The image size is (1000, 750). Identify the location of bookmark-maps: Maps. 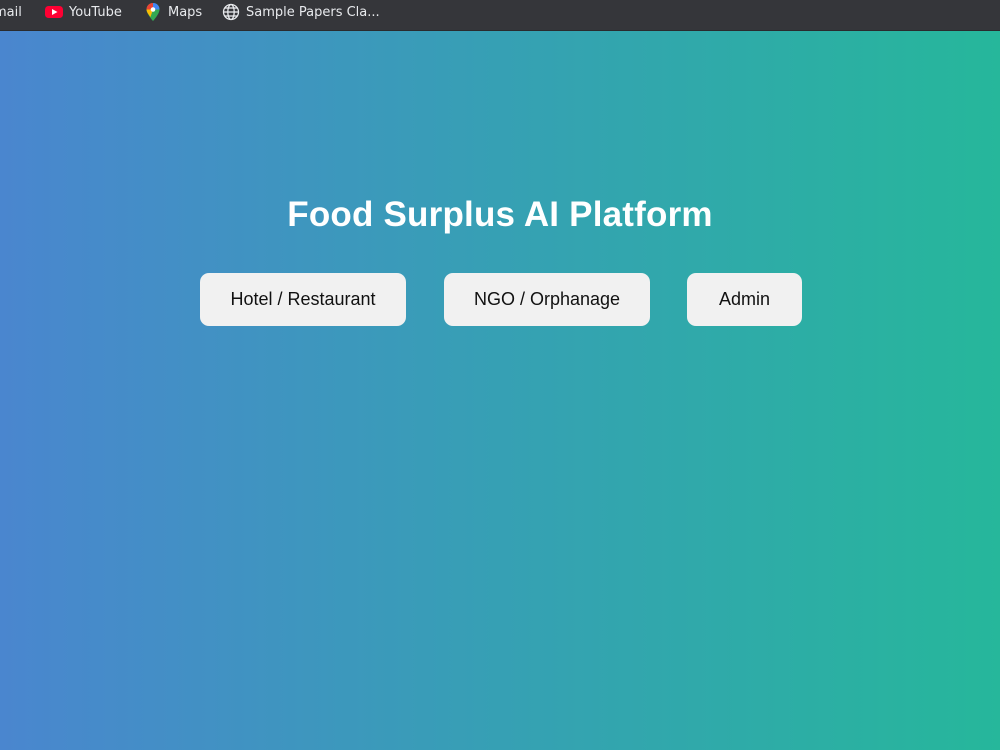
(173, 12).